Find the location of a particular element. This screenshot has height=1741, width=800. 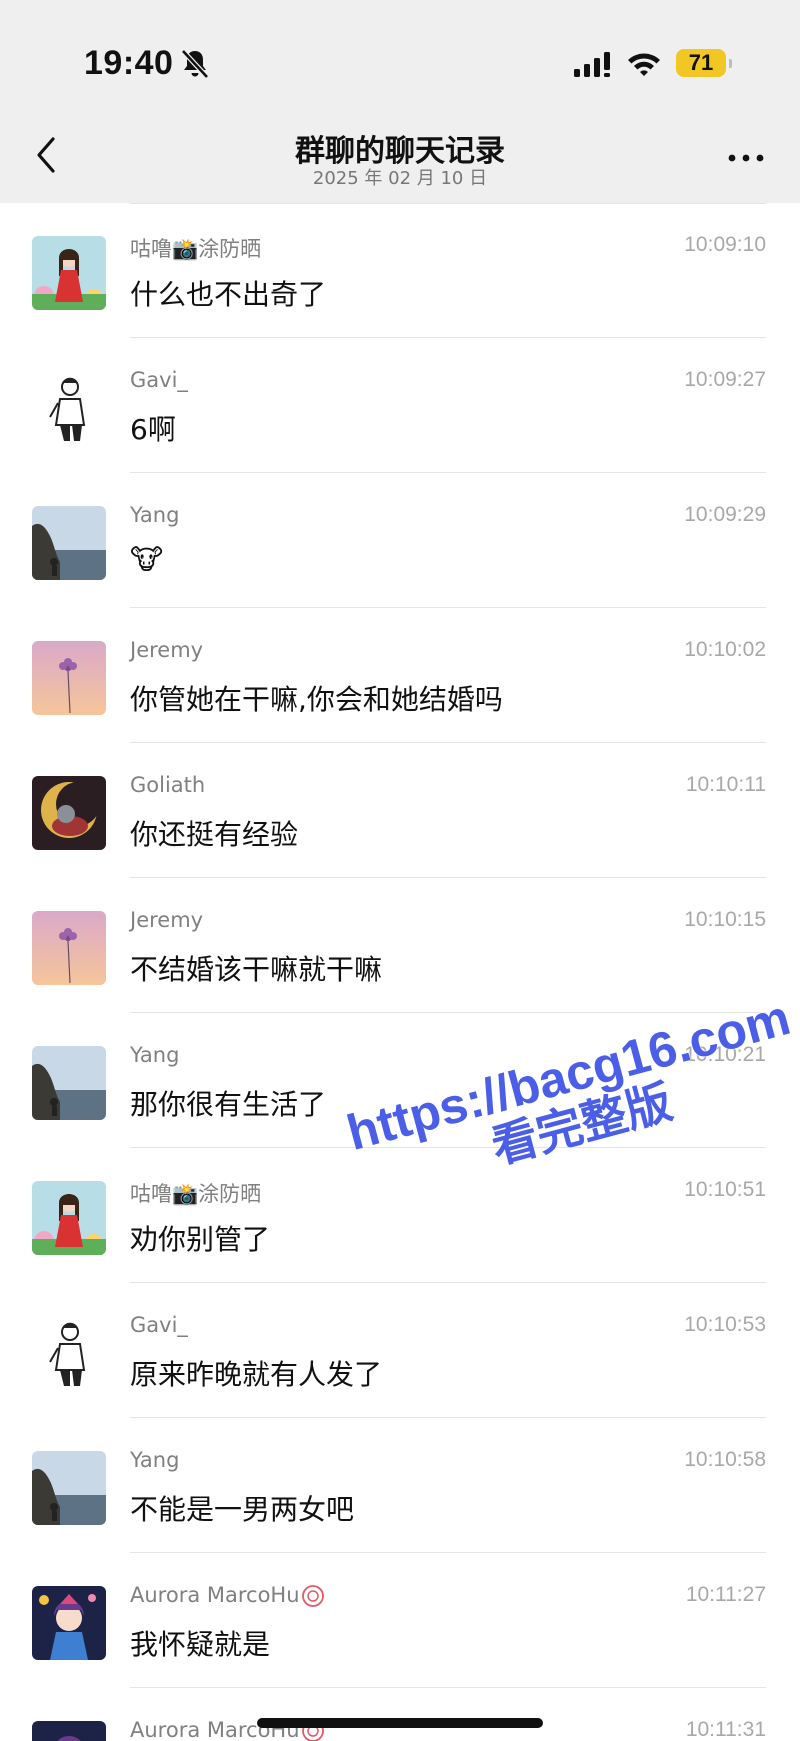

battery-indicator: 71 is located at coordinates (704, 63).